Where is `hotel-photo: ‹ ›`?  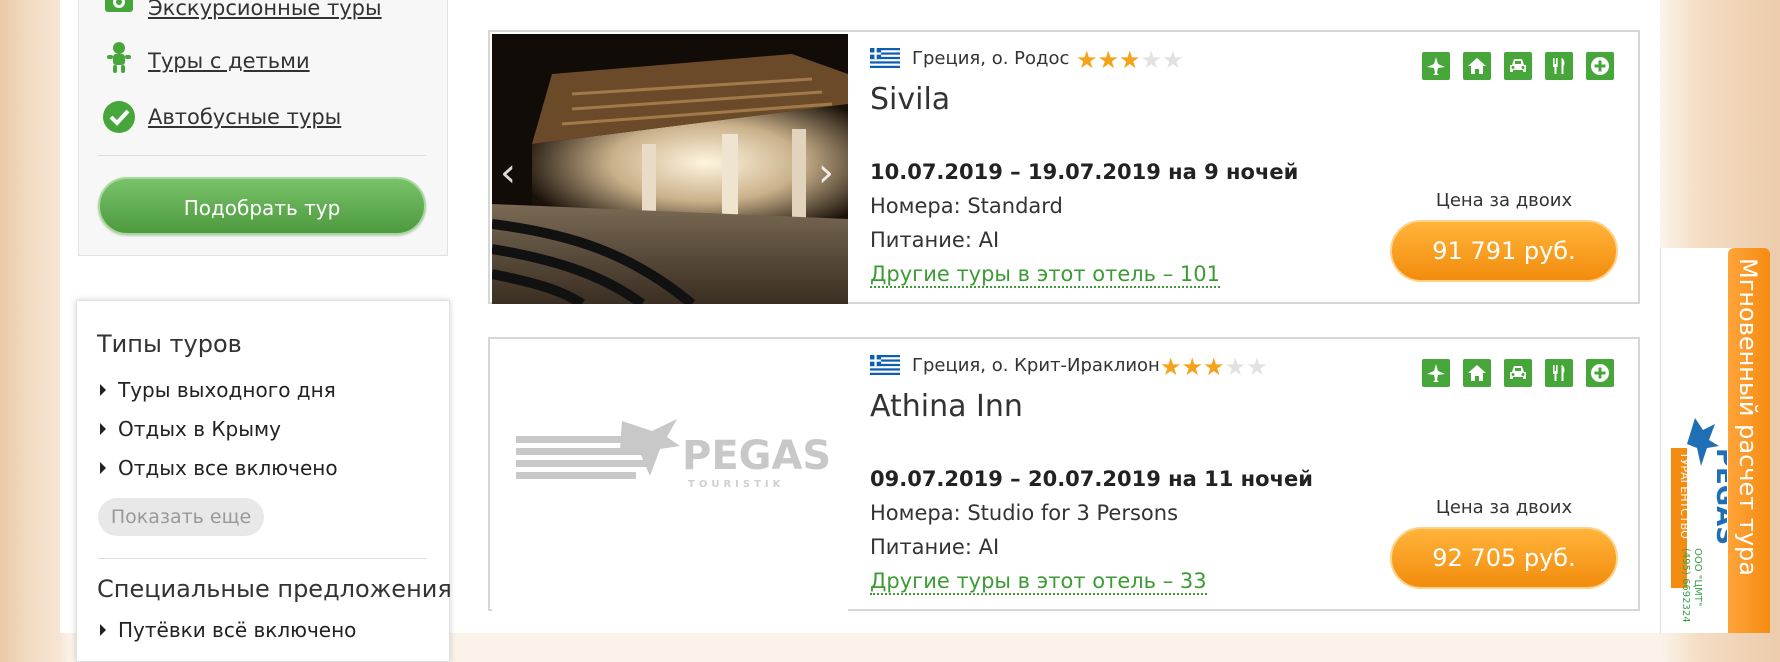
hotel-photo: ‹ › is located at coordinates (670, 169).